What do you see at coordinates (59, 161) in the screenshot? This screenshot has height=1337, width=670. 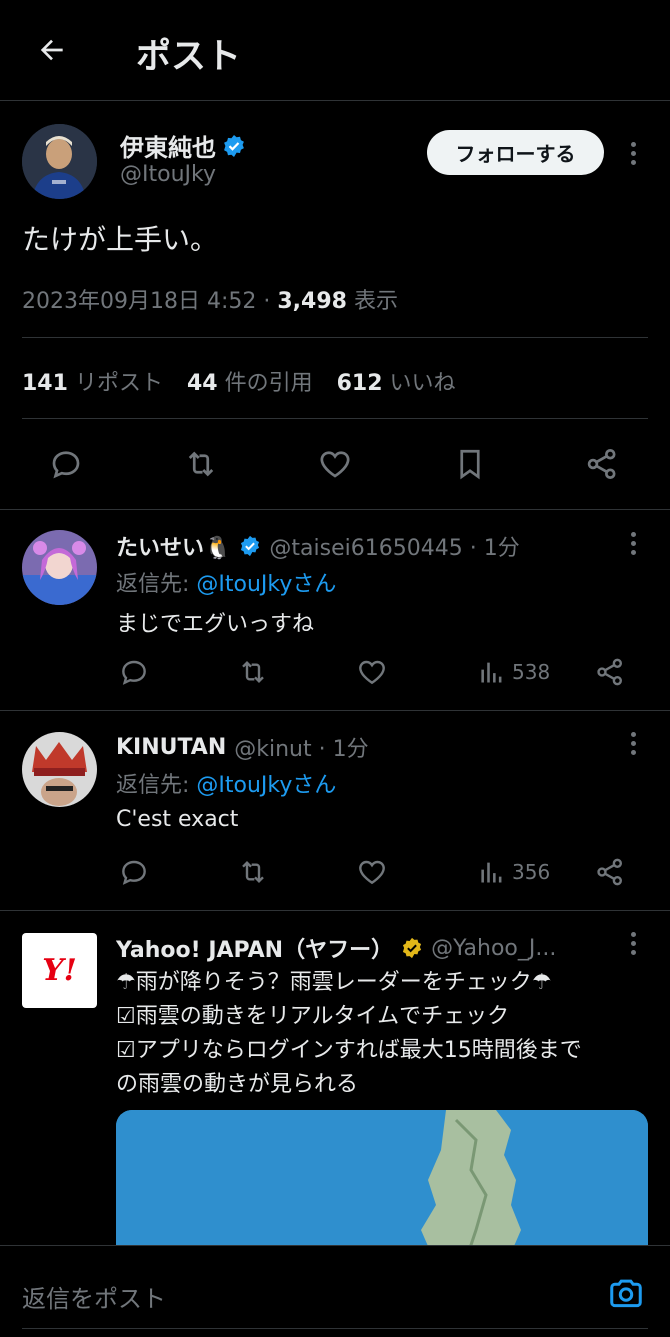 I see `author-avatar` at bounding box center [59, 161].